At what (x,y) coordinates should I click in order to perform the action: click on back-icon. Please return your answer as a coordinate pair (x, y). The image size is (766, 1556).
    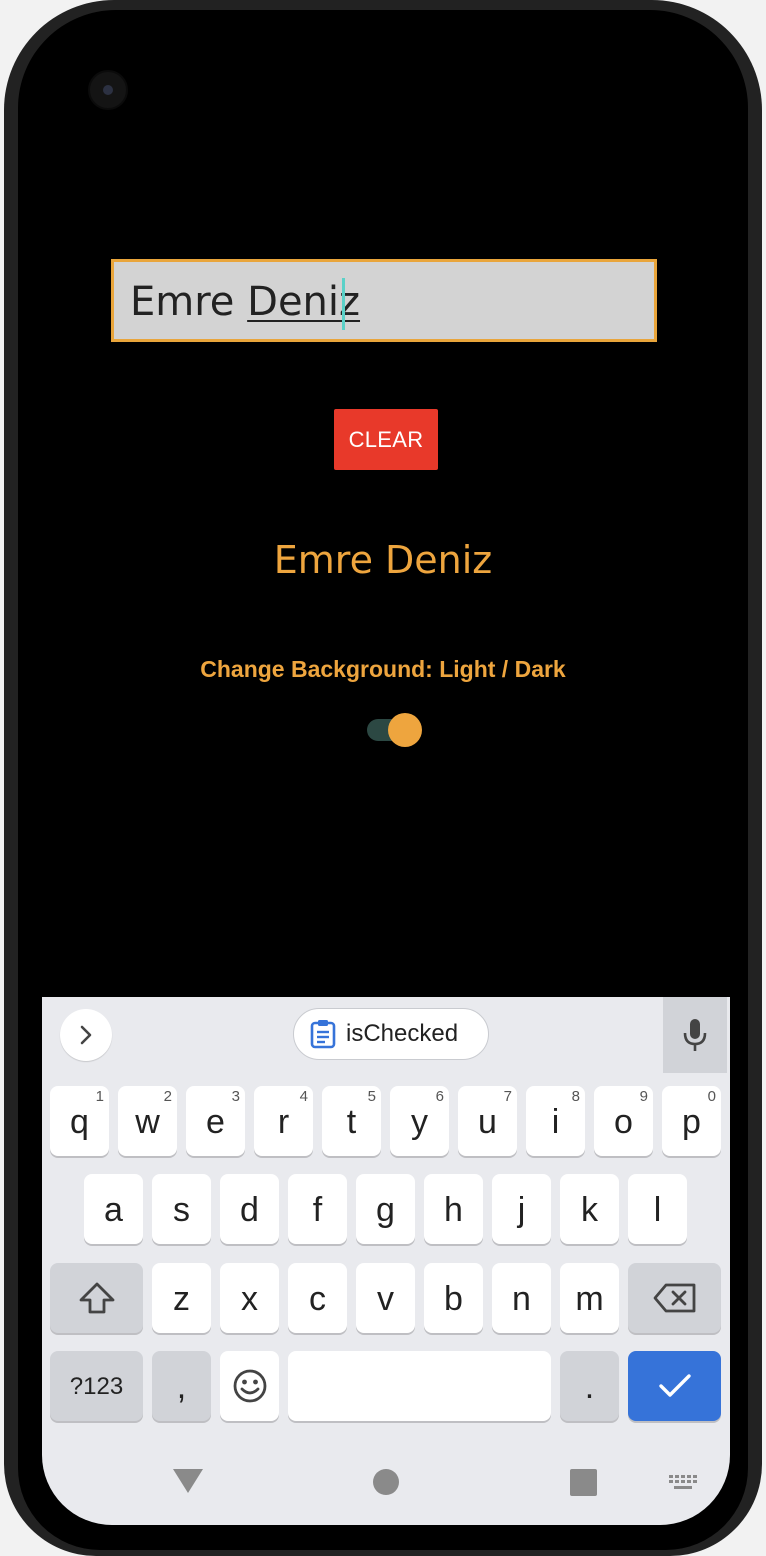
    Looking at the image, I should click on (188, 1481).